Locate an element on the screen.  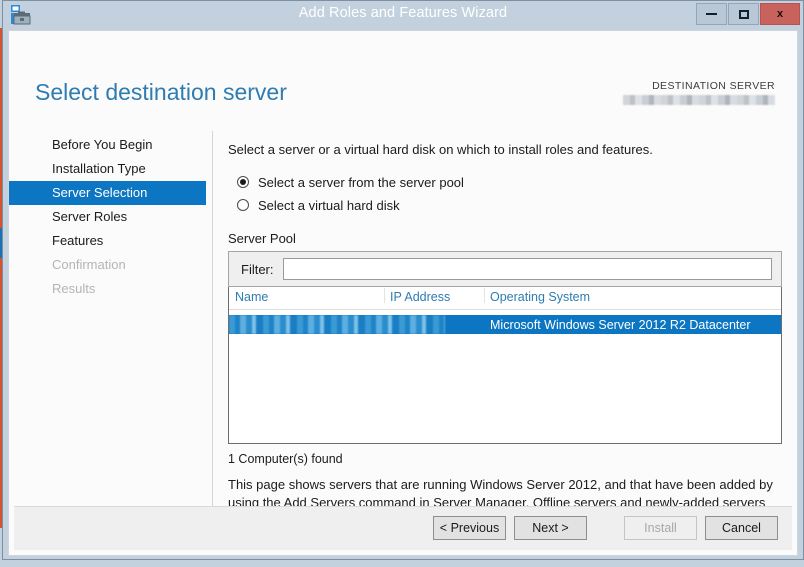
close-icon: x is located at coordinates (780, 14).